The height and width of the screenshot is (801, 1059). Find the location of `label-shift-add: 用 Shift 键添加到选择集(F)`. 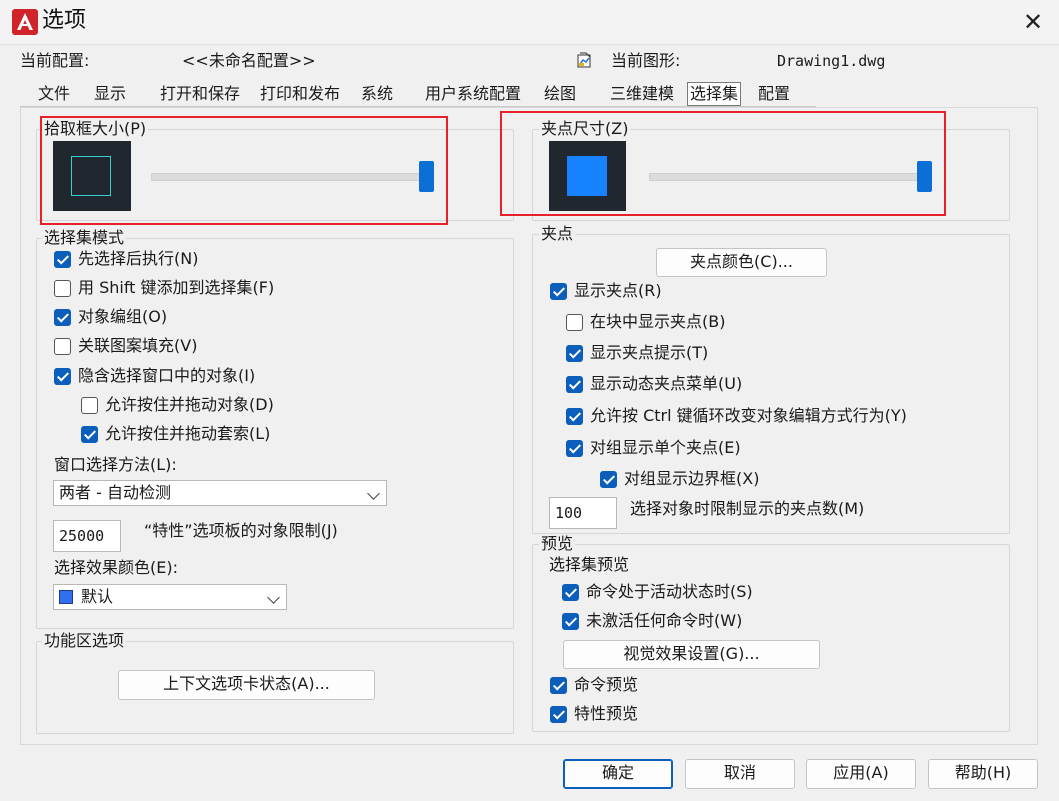

label-shift-add: 用 Shift 键添加到选择集(F) is located at coordinates (176, 287).